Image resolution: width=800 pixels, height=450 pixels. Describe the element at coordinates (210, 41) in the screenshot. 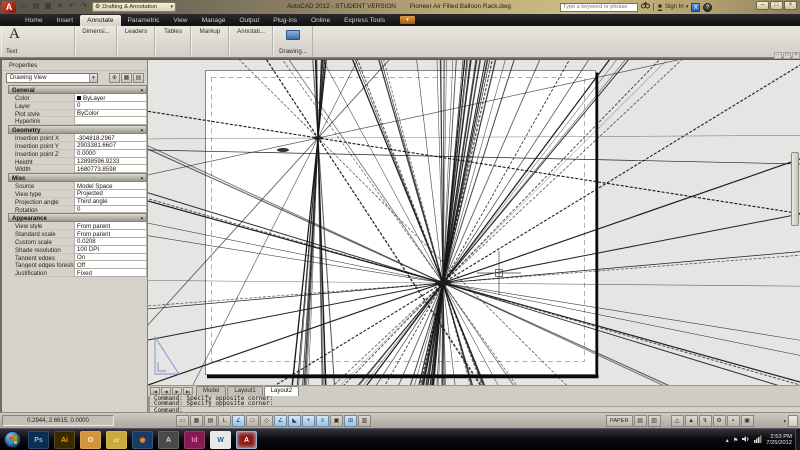

I see `ribbon-panel-markup: Markup` at that location.